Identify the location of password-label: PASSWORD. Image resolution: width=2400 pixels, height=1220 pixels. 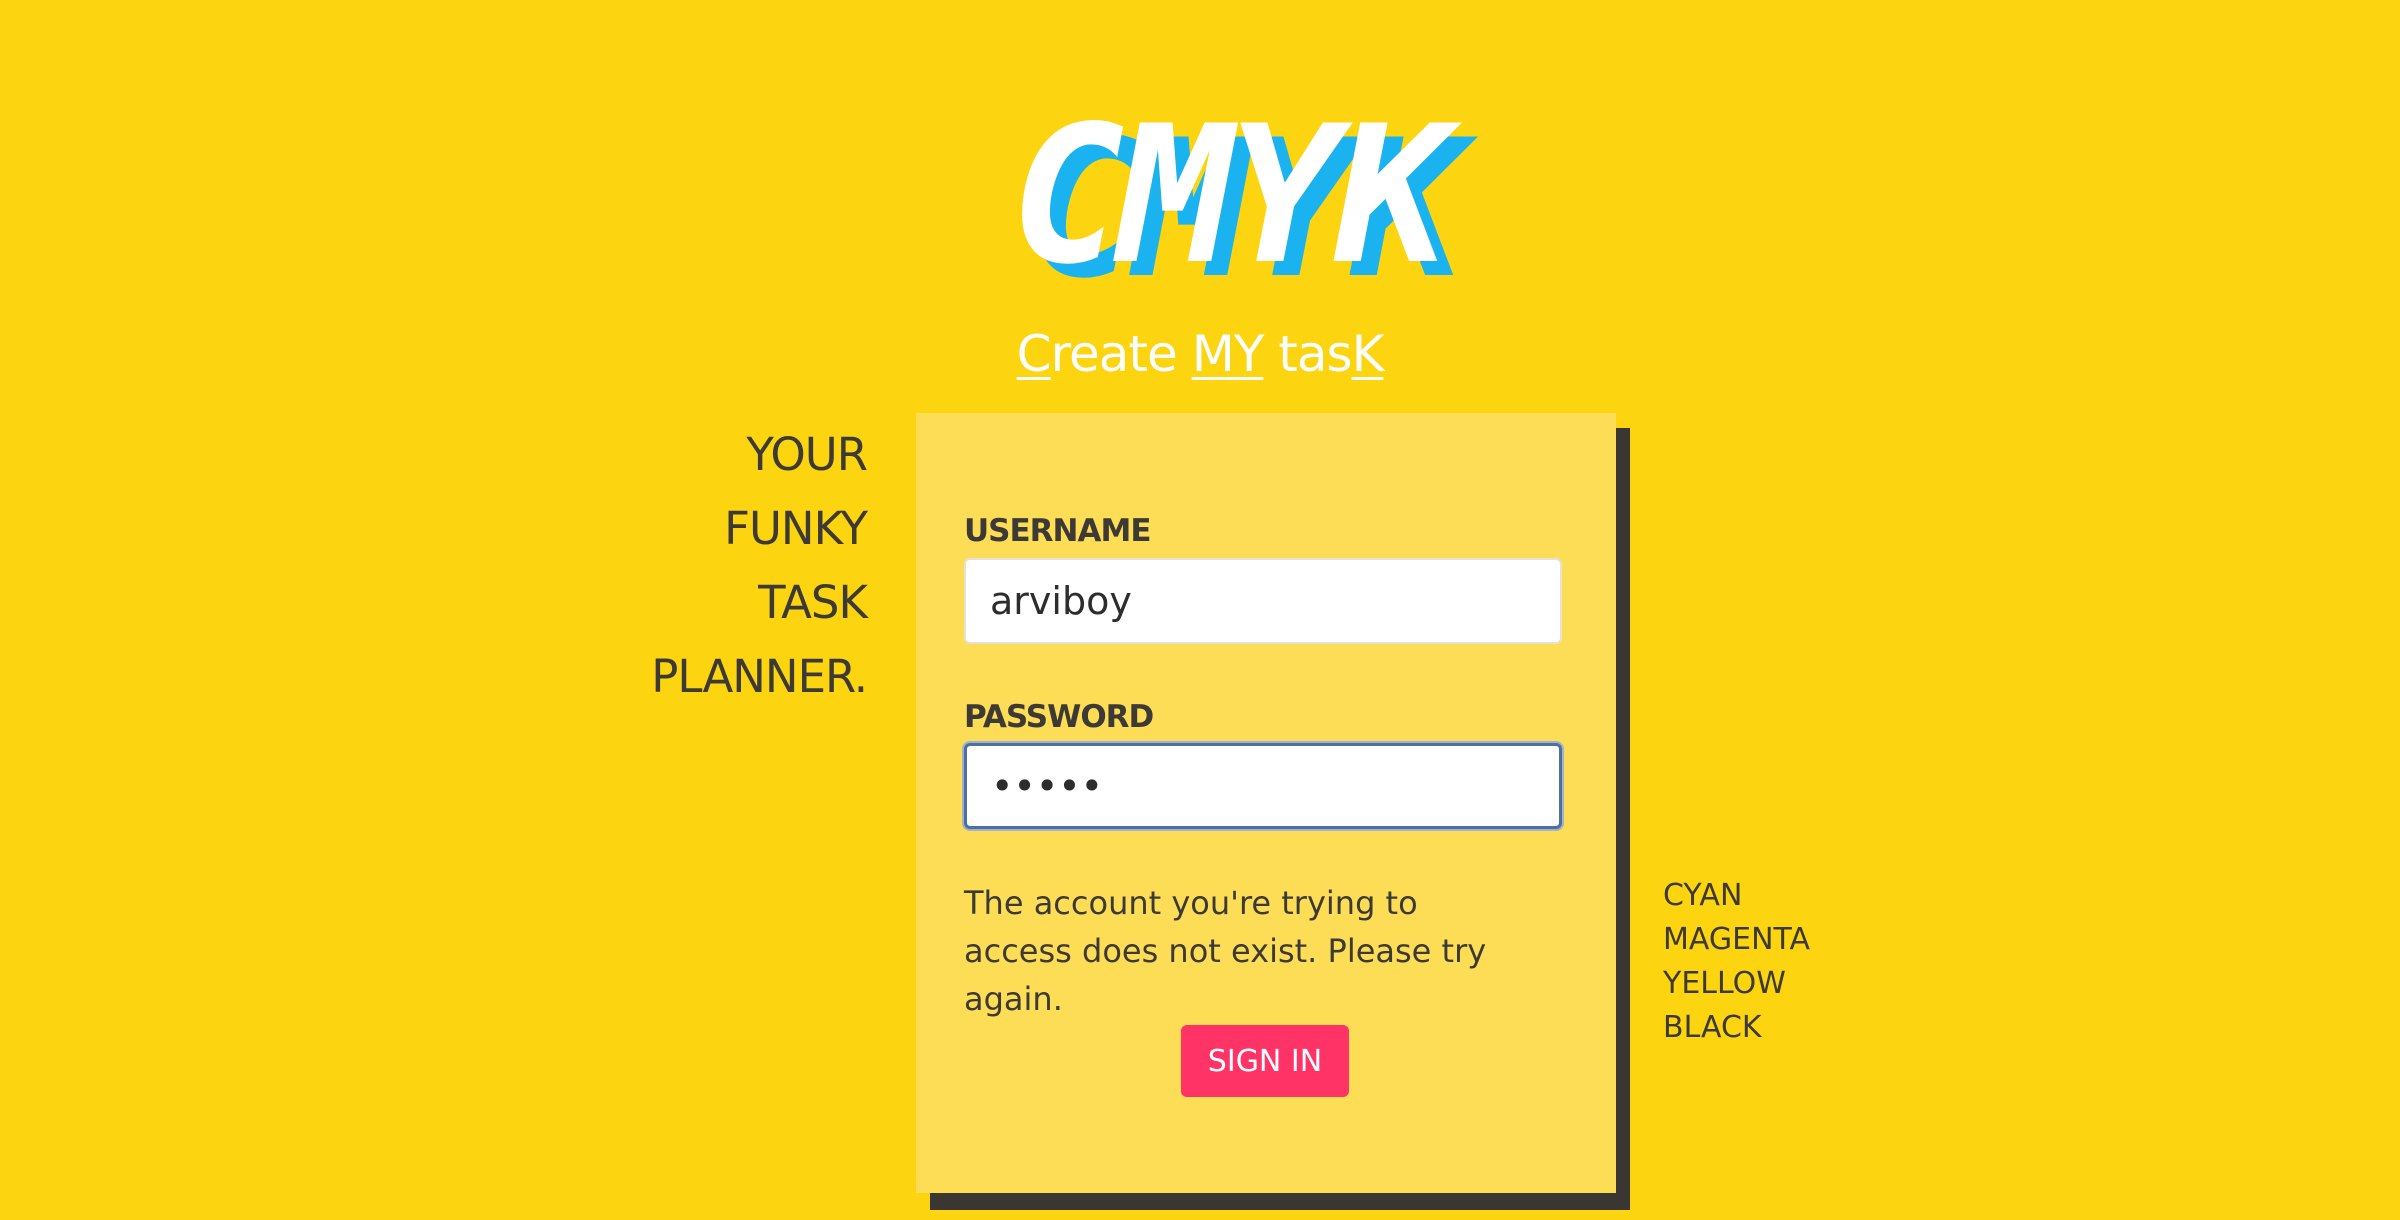
(1059, 717).